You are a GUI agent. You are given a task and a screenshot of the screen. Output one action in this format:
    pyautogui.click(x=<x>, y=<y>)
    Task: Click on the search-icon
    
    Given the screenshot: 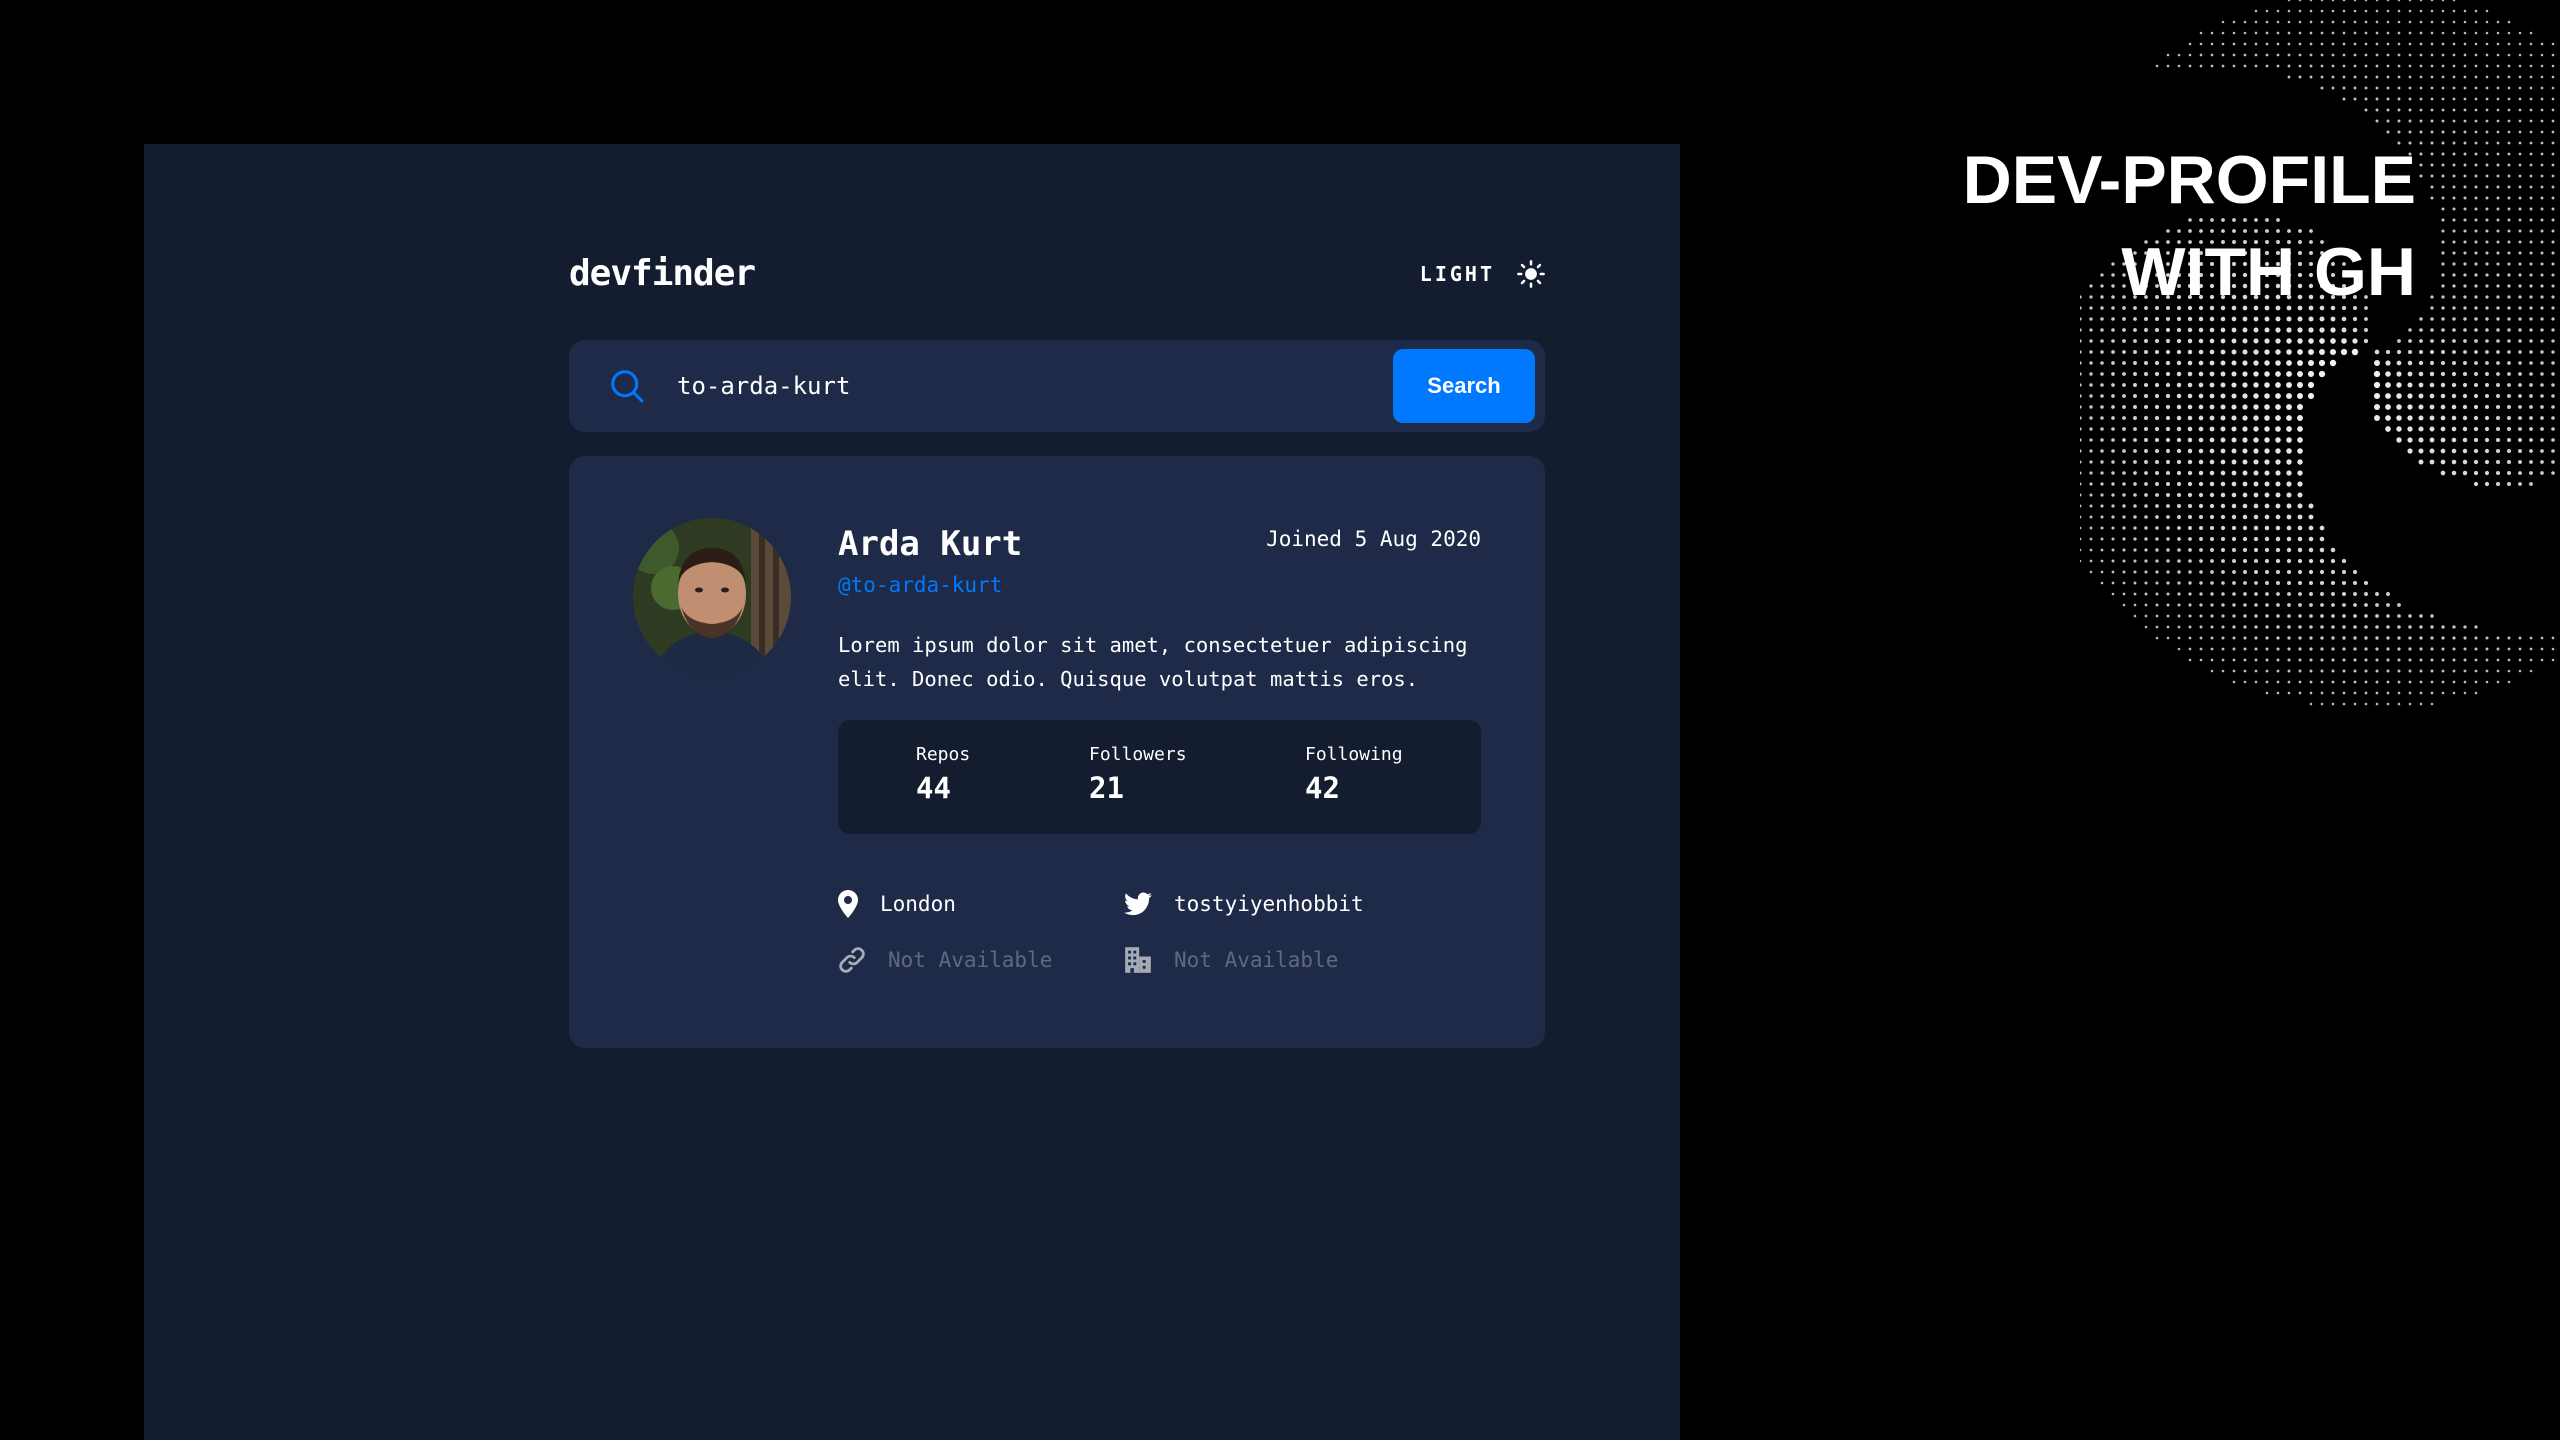 What is the action you would take?
    pyautogui.click(x=627, y=386)
    